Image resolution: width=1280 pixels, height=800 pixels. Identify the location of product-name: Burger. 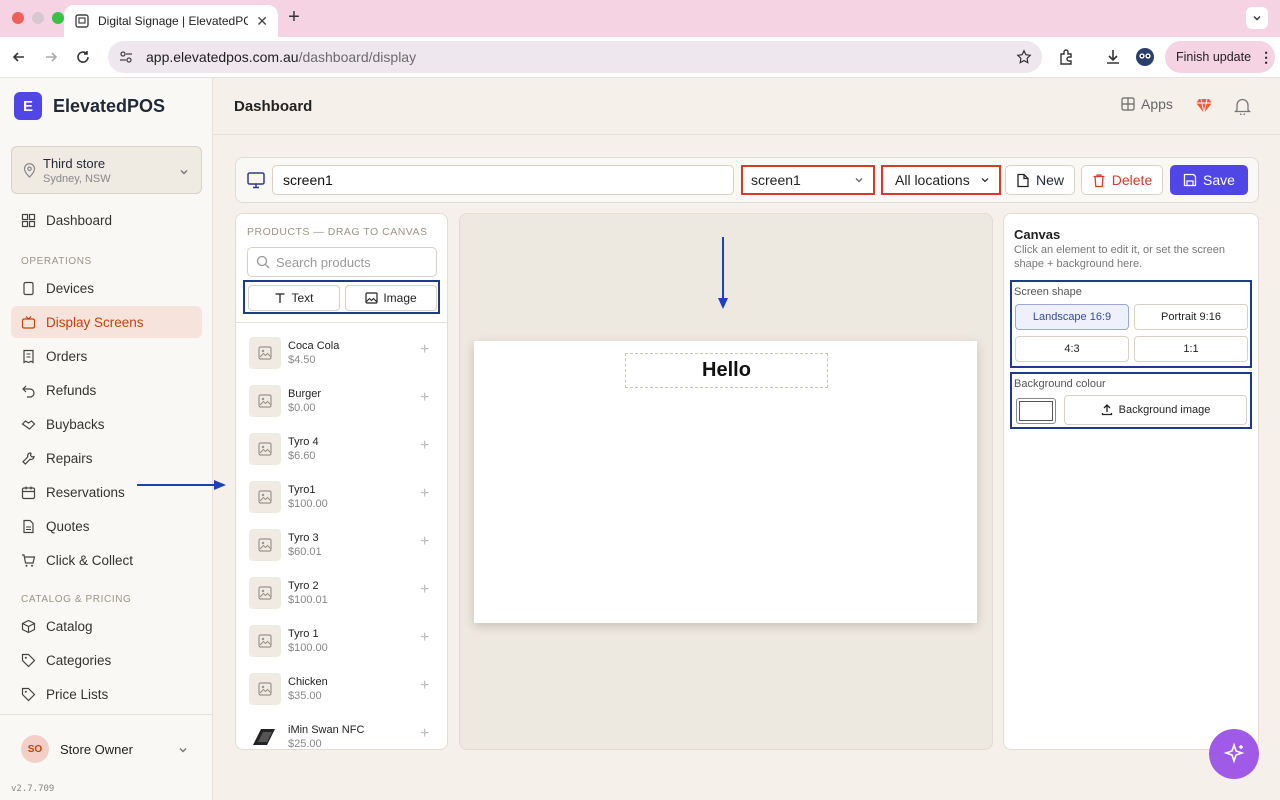
(305, 394).